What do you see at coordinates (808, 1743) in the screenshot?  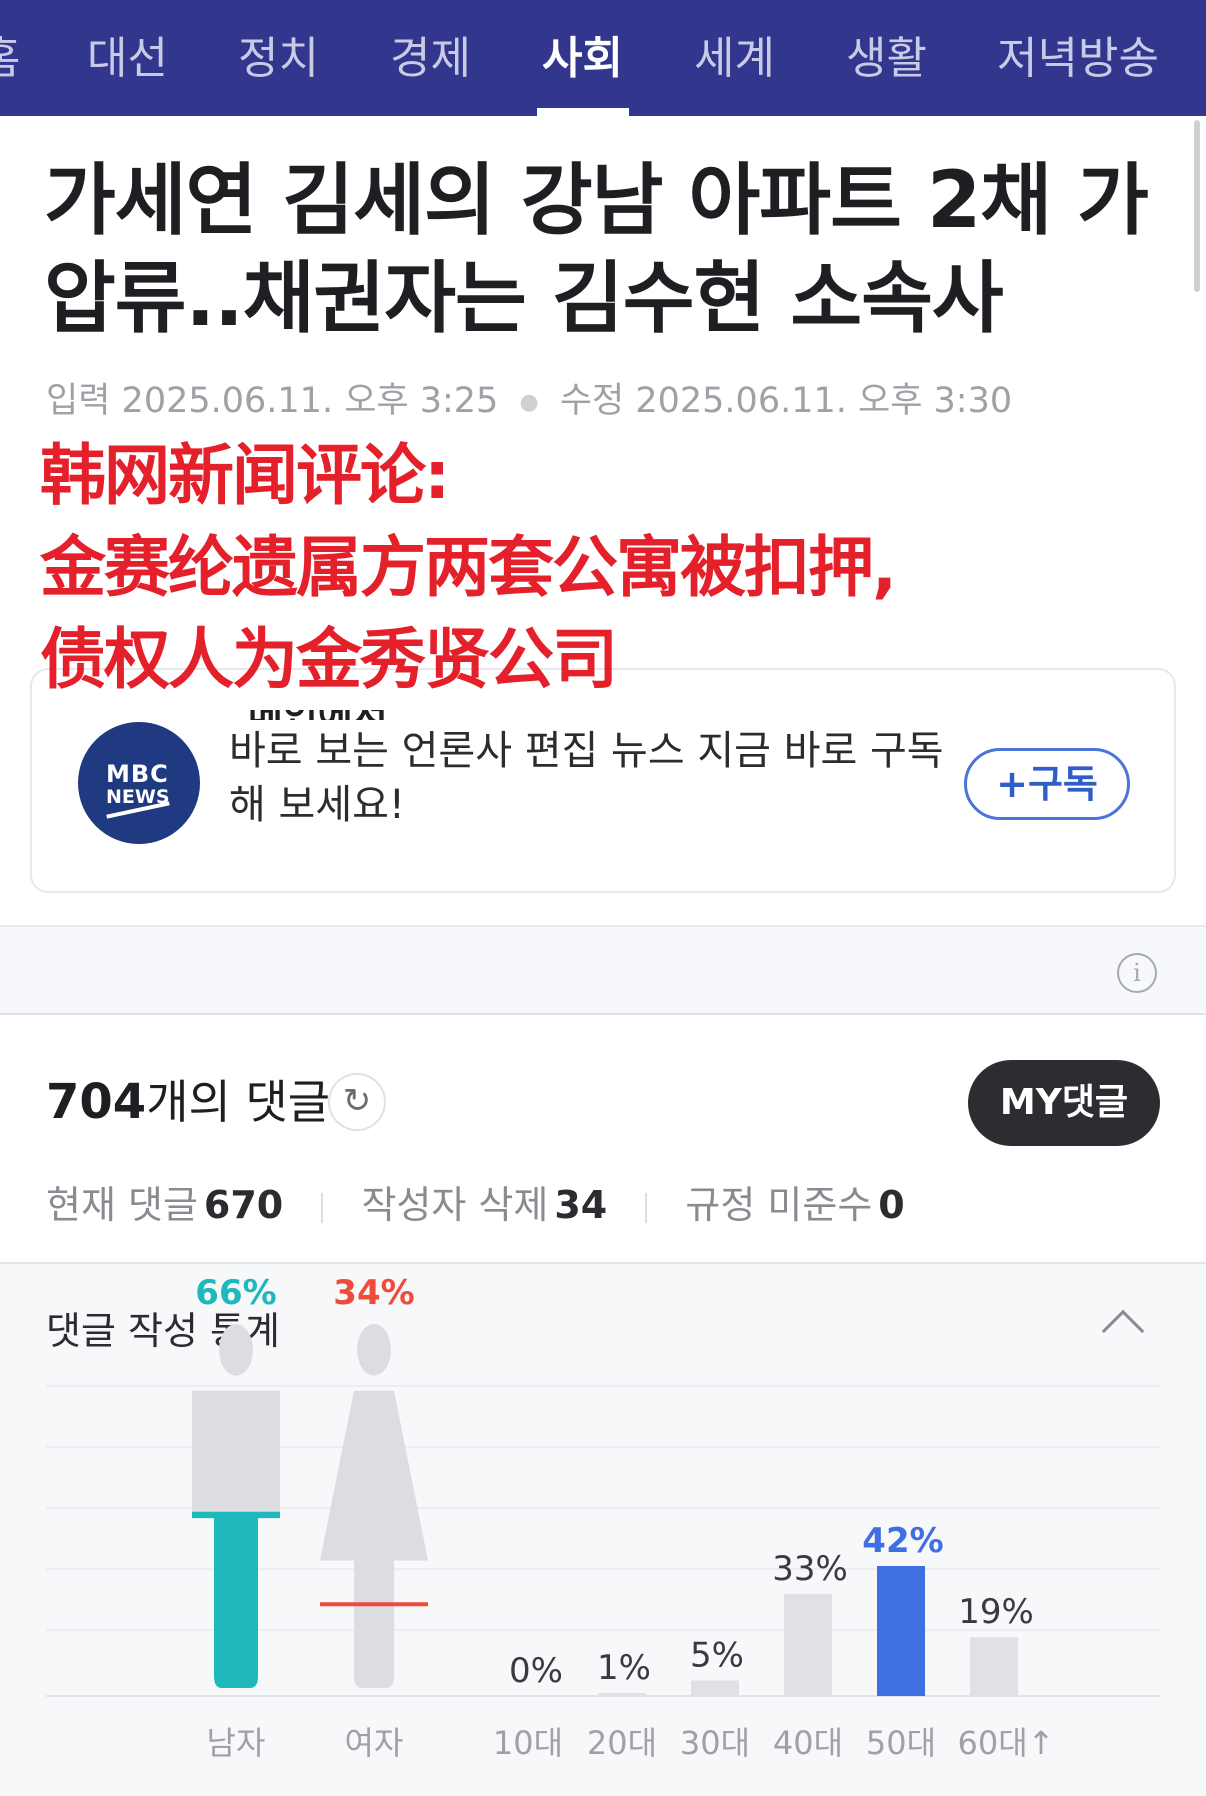 I see `age-axis-label-3: 40대` at bounding box center [808, 1743].